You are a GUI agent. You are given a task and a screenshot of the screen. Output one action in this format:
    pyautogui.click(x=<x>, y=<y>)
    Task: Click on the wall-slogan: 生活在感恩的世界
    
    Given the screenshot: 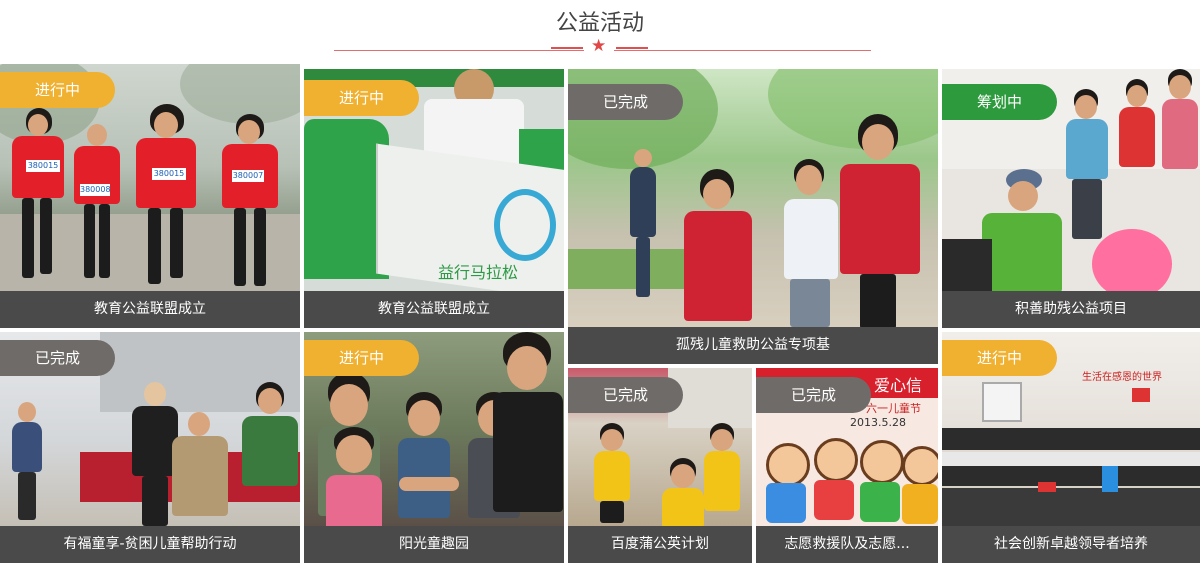 What is the action you would take?
    pyautogui.click(x=1122, y=377)
    